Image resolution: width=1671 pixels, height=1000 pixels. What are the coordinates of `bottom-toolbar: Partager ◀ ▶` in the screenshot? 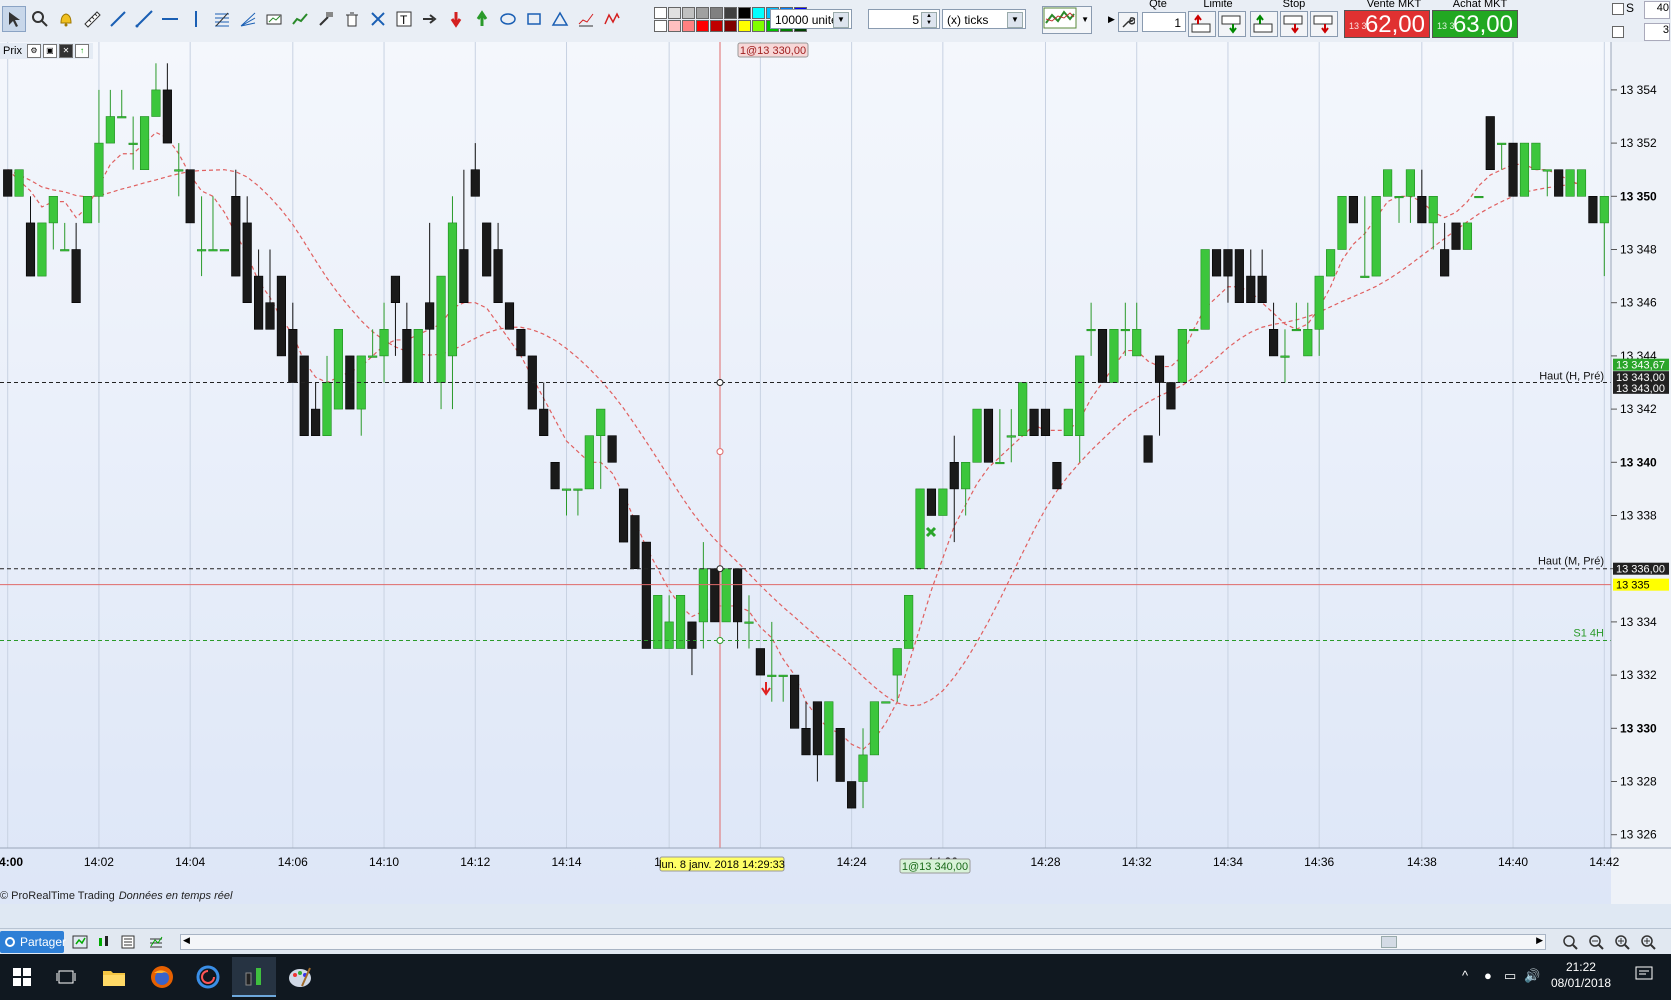 It's located at (835, 941).